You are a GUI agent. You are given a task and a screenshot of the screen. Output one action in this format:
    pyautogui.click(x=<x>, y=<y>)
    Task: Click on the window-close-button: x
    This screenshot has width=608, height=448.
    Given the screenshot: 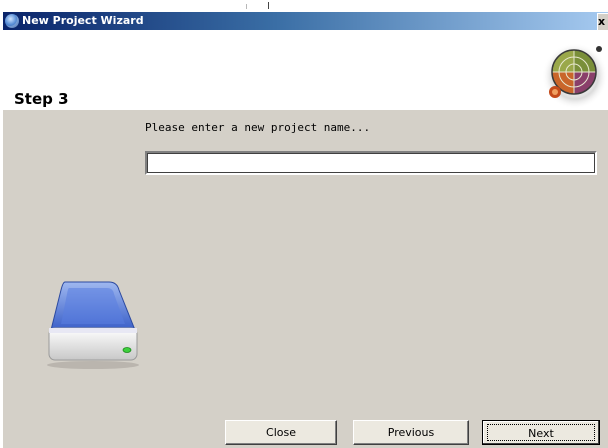 What is the action you would take?
    pyautogui.click(x=602, y=21)
    